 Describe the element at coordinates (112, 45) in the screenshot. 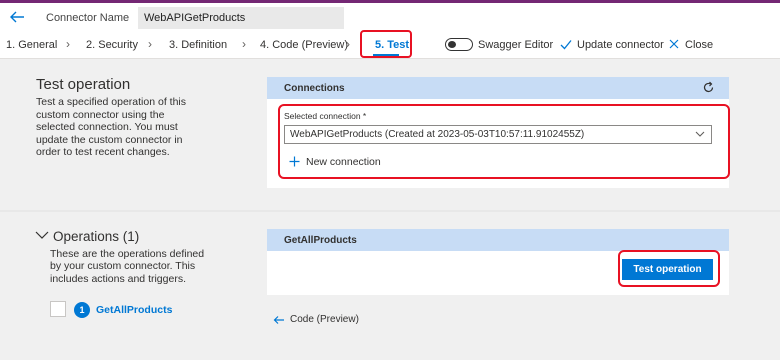

I see `step-security: 2. Security` at that location.